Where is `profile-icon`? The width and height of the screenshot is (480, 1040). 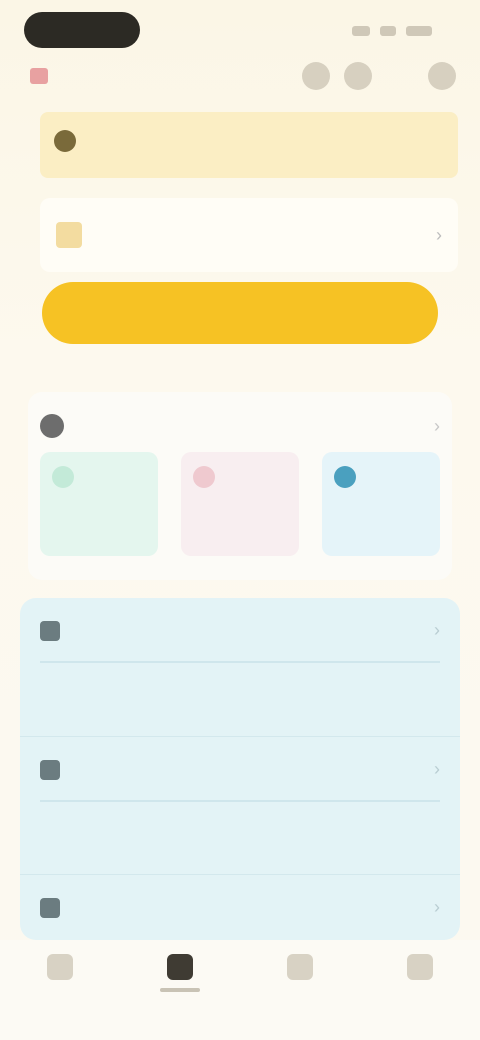
profile-icon is located at coordinates (420, 967).